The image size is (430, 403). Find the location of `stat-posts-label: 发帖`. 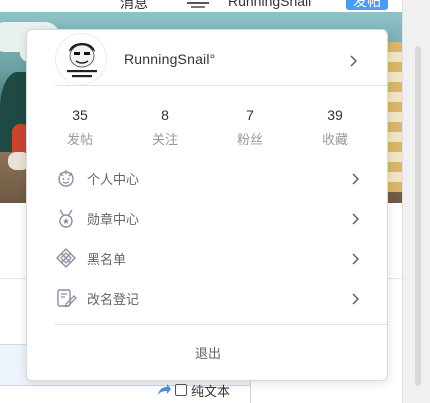

stat-posts-label: 发帖 is located at coordinates (79, 139).